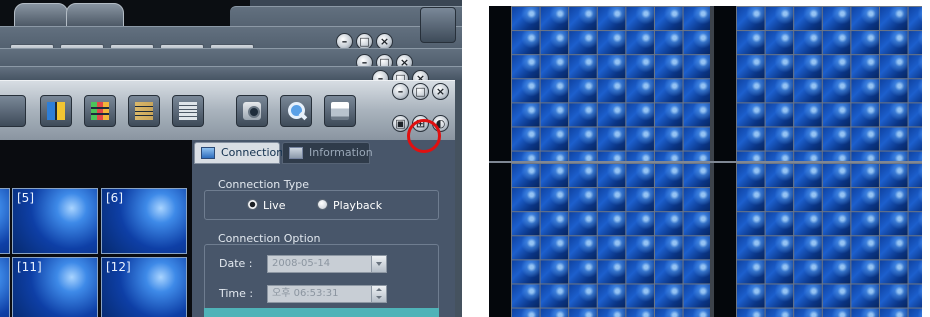 This screenshot has height=317, width=930. Describe the element at coordinates (818, 240) in the screenshot. I see `camera-quadrant-bottom-right` at that location.